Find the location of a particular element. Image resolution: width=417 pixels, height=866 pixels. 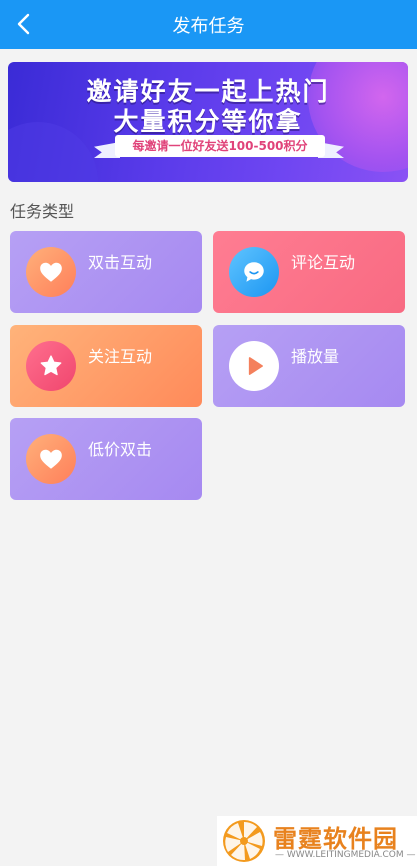

task-card-play-count: 播放量 is located at coordinates (309, 366).